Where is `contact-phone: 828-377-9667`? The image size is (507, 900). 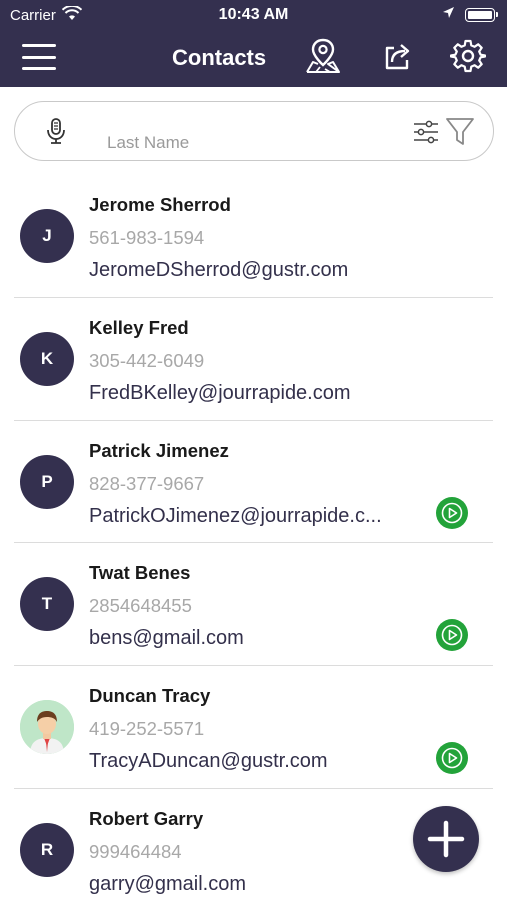 contact-phone: 828-377-9667 is located at coordinates (147, 483).